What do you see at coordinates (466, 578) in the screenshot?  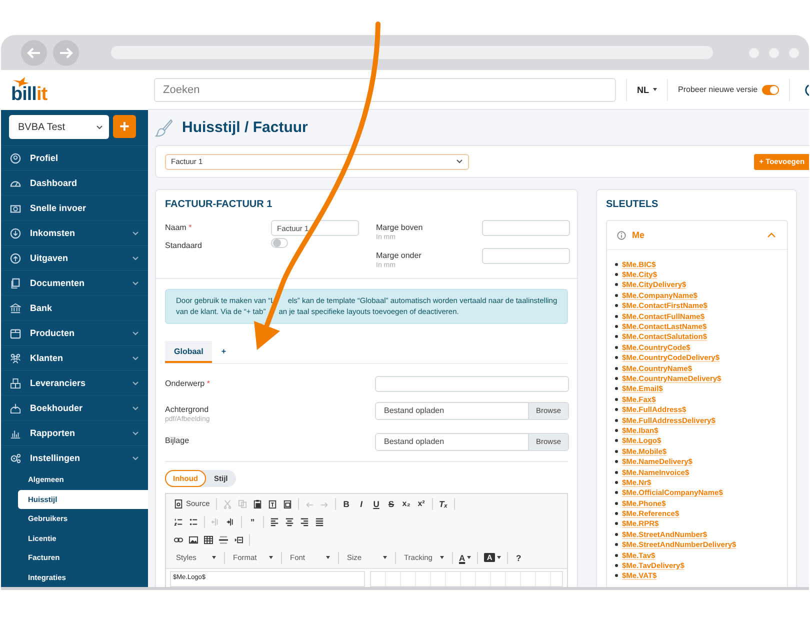 I see `table-cell` at bounding box center [466, 578].